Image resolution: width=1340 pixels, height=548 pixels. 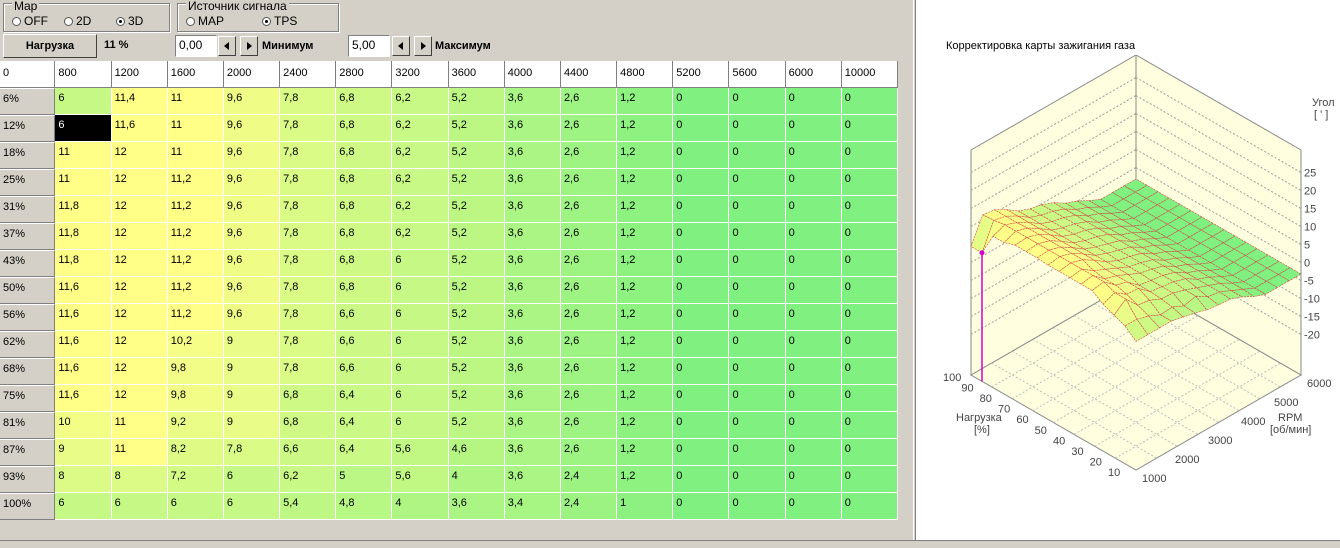 I want to click on table-cell: 8,2, so click(x=195, y=452).